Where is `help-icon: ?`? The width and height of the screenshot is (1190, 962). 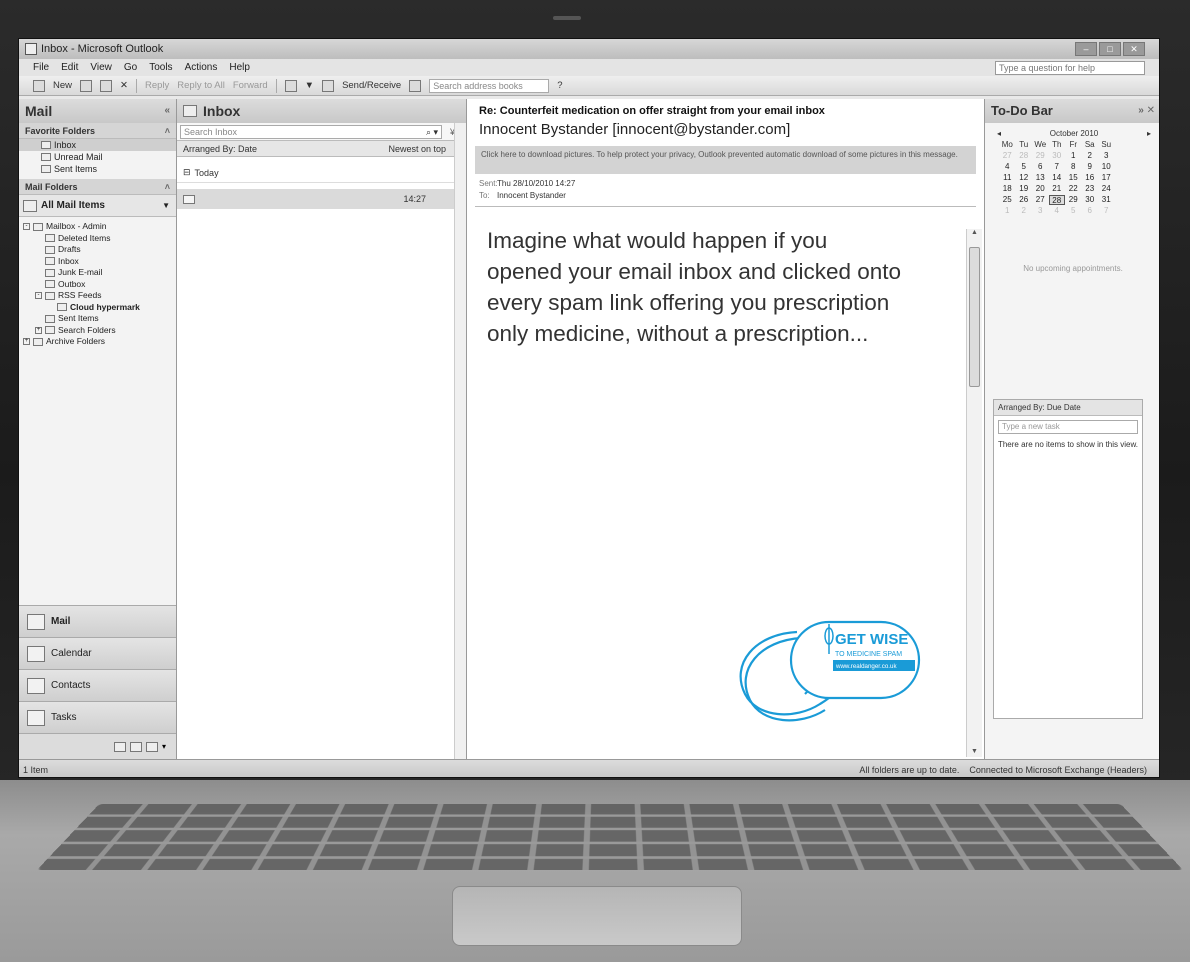
help-icon: ? is located at coordinates (559, 85).